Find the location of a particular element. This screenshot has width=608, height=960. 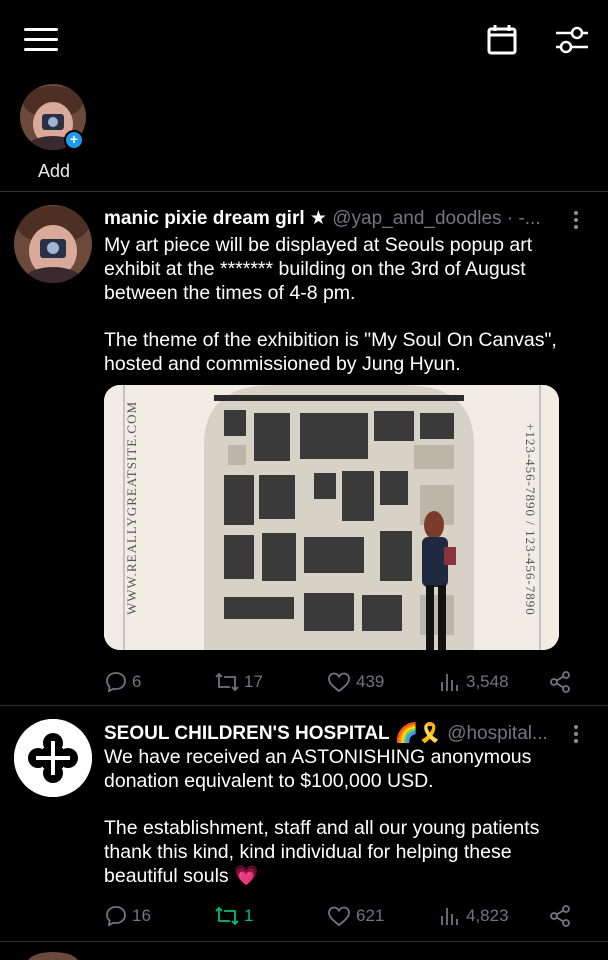

filter-icon is located at coordinates (572, 40).